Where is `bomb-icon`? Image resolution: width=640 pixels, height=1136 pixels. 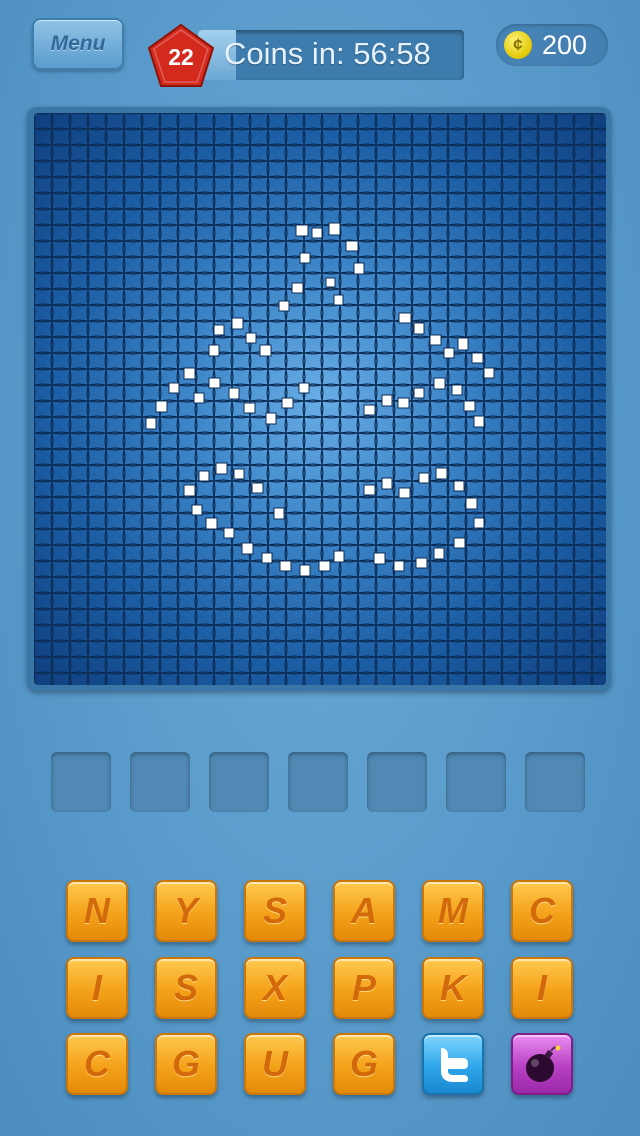
bomb-icon is located at coordinates (543, 1063).